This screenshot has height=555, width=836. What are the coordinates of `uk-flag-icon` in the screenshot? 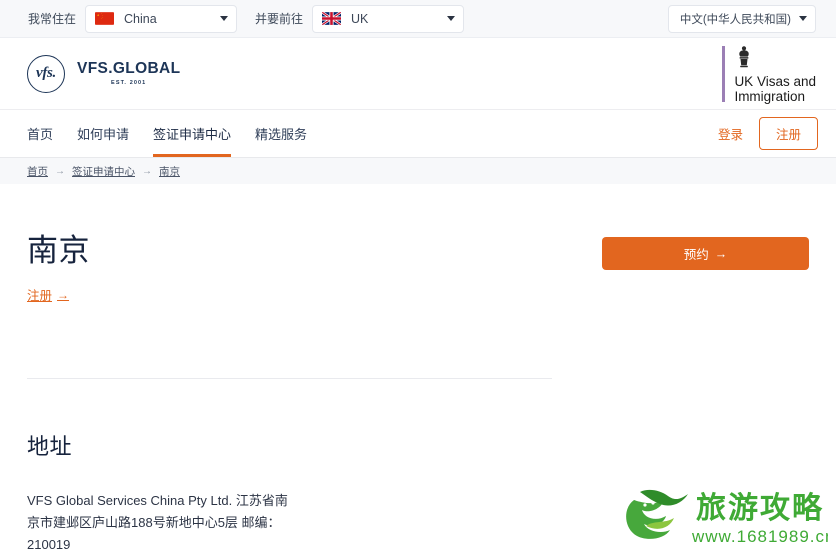 It's located at (332, 18).